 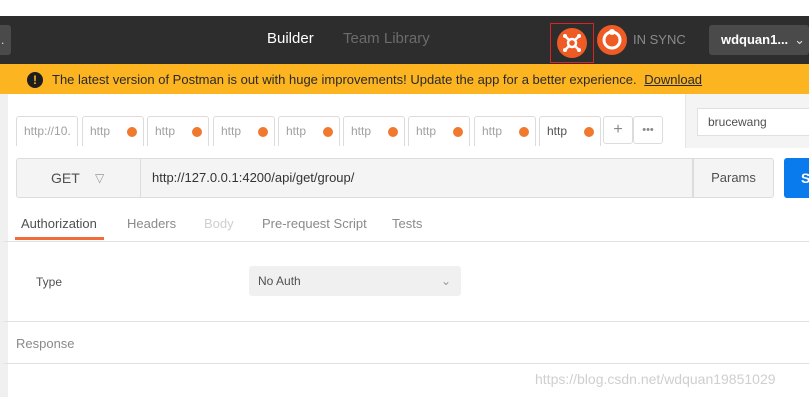 What do you see at coordinates (151, 223) in the screenshot?
I see `tab-headers: Headers` at bounding box center [151, 223].